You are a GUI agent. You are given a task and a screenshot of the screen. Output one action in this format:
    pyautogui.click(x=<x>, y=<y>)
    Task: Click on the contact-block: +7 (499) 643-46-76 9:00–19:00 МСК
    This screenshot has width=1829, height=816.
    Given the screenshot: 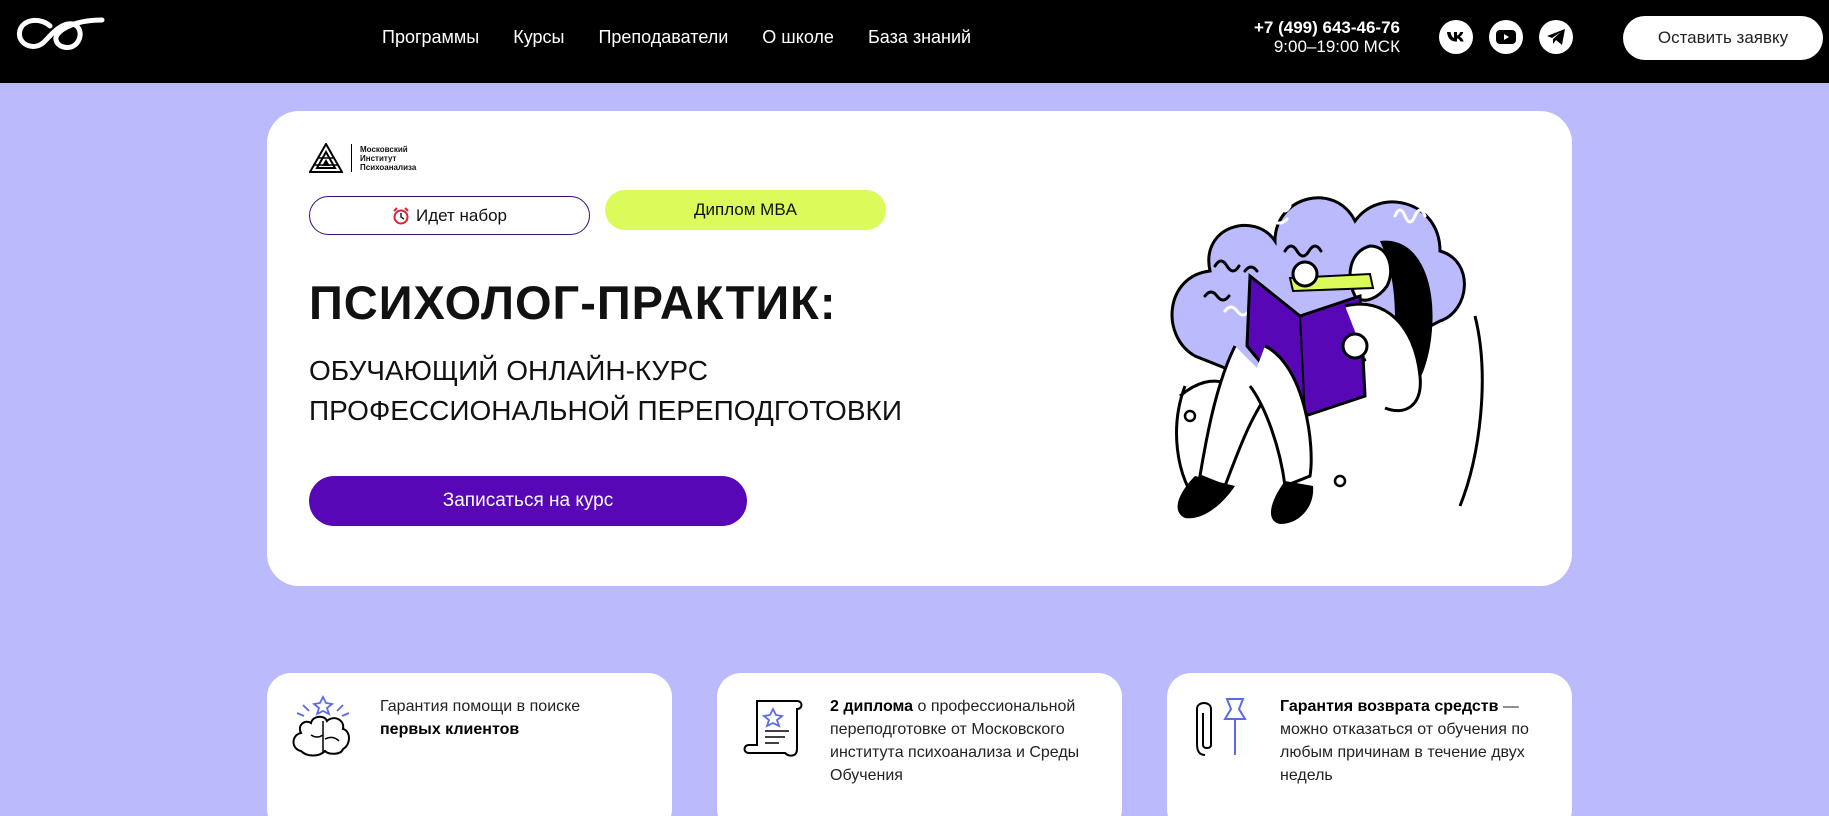 What is the action you would take?
    pyautogui.click(x=1327, y=37)
    